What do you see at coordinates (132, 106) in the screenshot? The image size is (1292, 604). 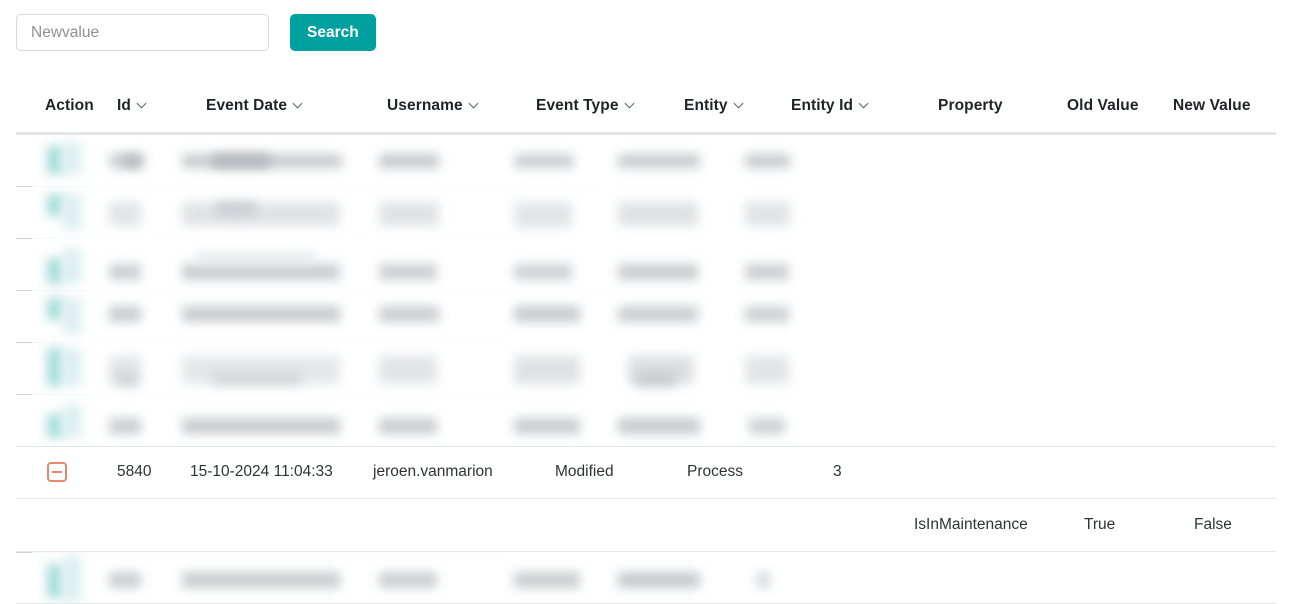 I see `column-header-id: Id` at bounding box center [132, 106].